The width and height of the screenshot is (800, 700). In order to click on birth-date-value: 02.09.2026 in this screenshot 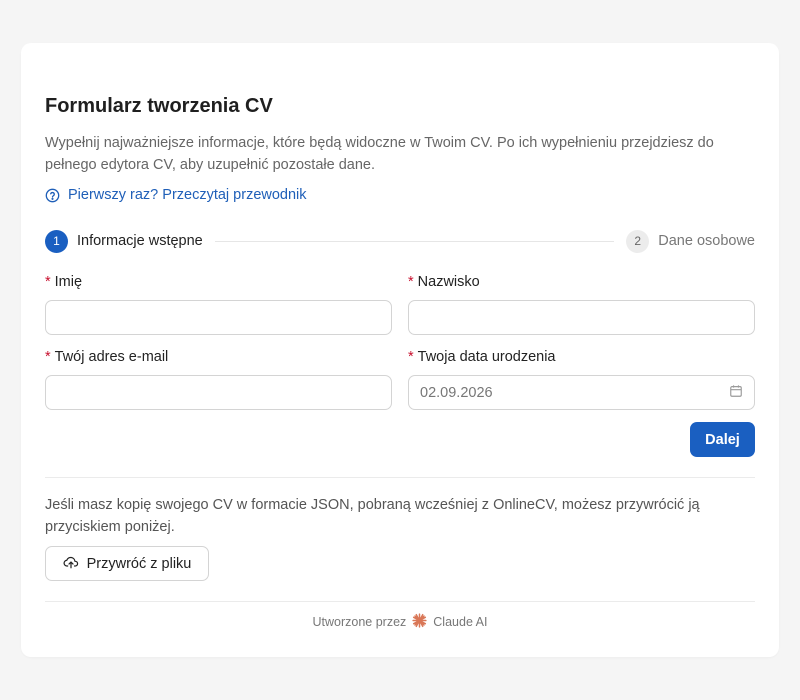, I will do `click(456, 392)`.